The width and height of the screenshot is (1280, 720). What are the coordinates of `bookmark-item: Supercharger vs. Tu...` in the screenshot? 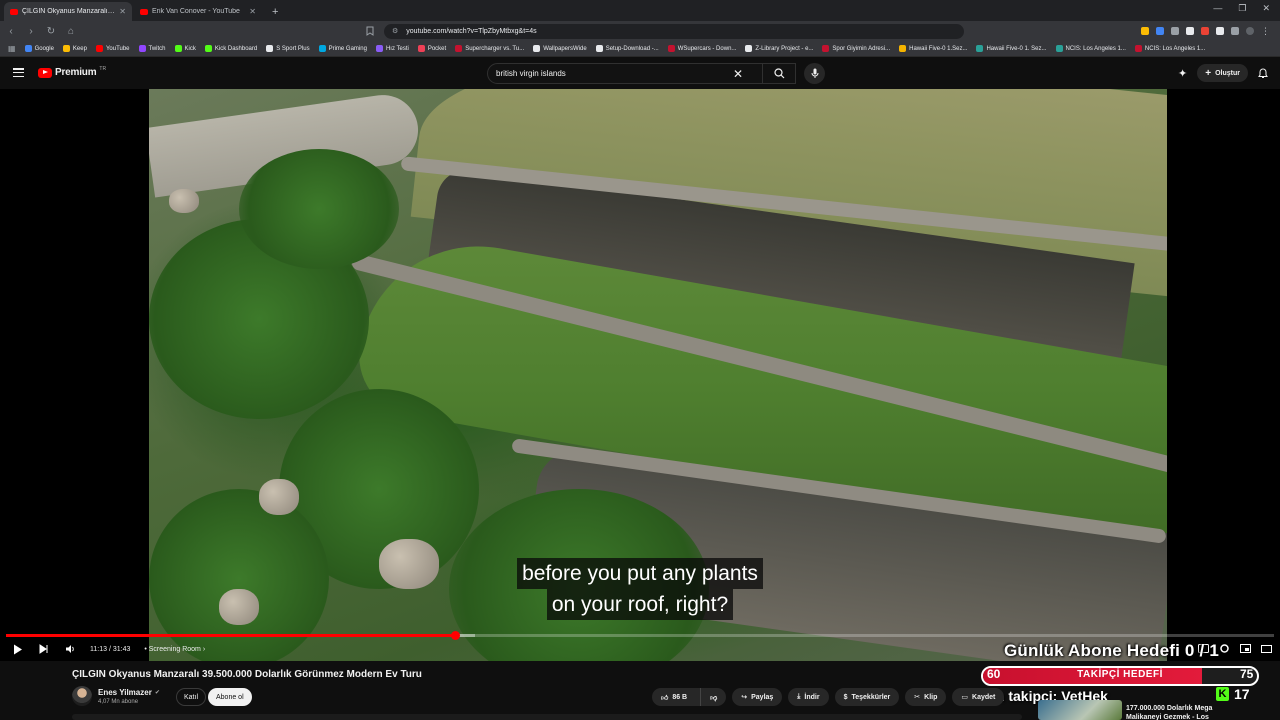 It's located at (489, 48).